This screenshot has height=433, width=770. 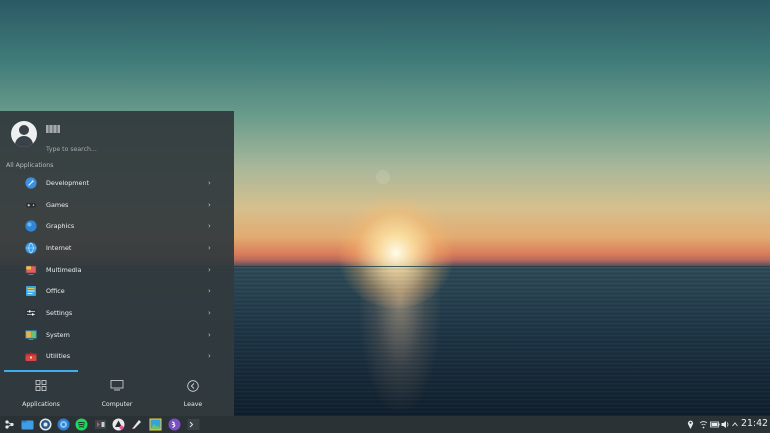 What do you see at coordinates (117, 183) in the screenshot?
I see `category-development: Development ›` at bounding box center [117, 183].